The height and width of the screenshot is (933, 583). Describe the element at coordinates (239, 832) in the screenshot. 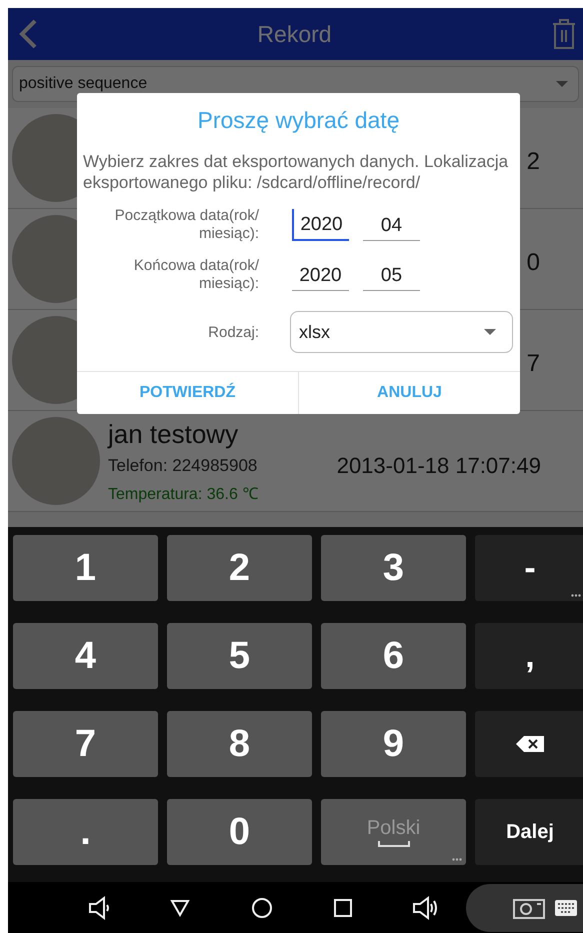

I see `number-key: 0` at that location.